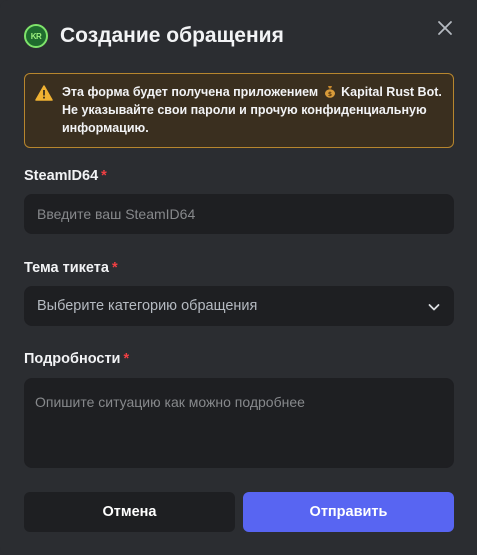  Describe the element at coordinates (190, 92) in the screenshot. I see `warning-line1-prefix: Эта форма будет получена приложением` at that location.